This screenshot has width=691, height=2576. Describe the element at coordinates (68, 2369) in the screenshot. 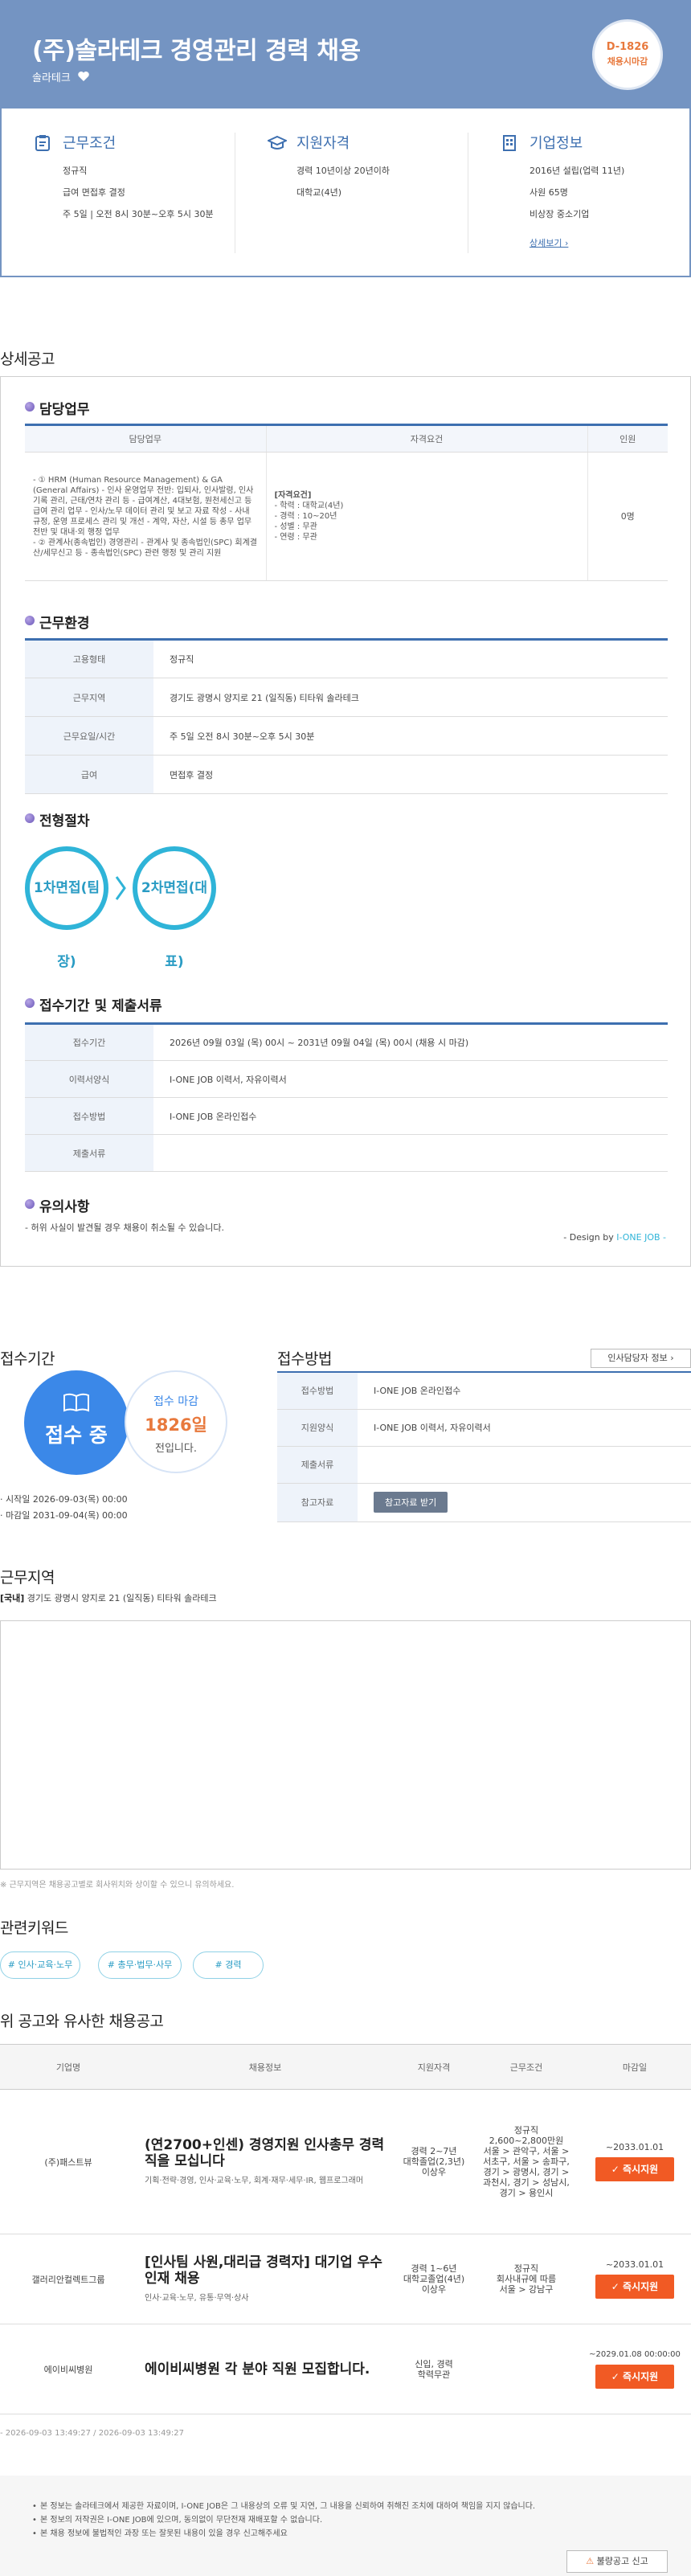

I see `company-cell: 에이비씨병원` at that location.